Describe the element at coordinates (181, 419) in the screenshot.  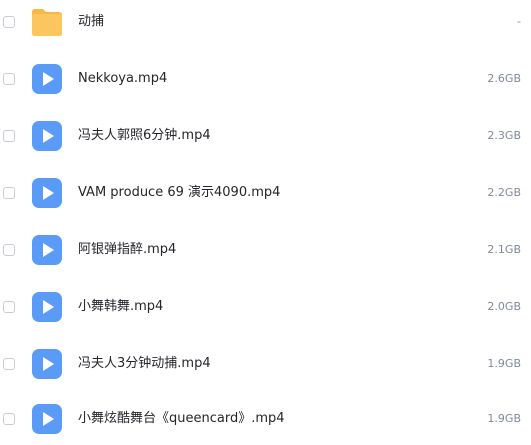
I see `file-name: 小舞炫酷舞台《queencard》.mp4` at that location.